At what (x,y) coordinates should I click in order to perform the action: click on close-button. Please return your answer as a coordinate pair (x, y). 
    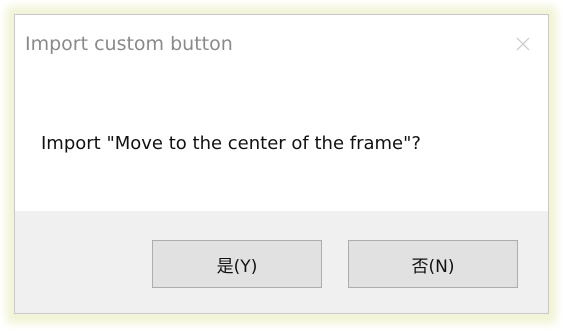
    Looking at the image, I should click on (523, 44).